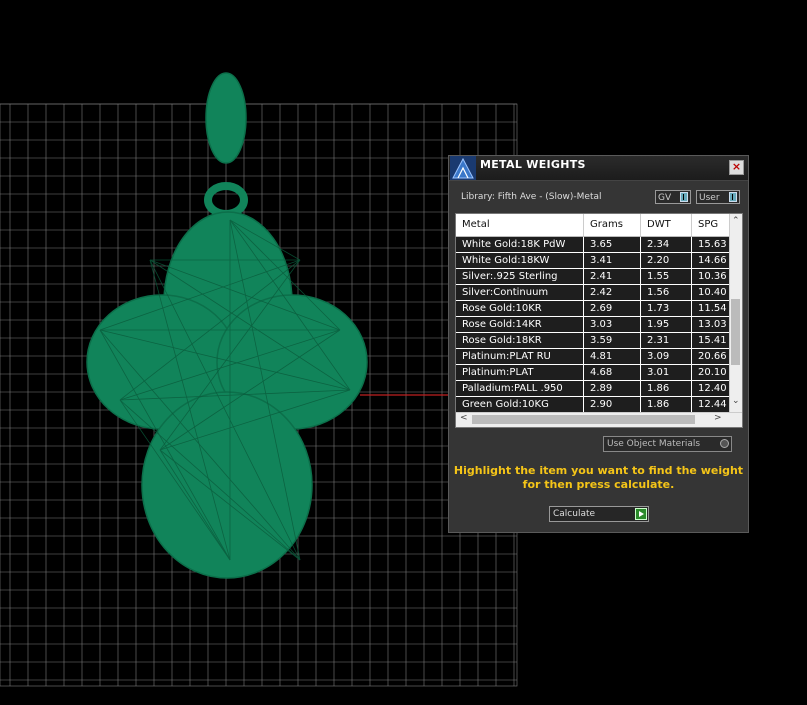  What do you see at coordinates (666, 292) in the screenshot?
I see `table-cell: 1.56` at bounding box center [666, 292].